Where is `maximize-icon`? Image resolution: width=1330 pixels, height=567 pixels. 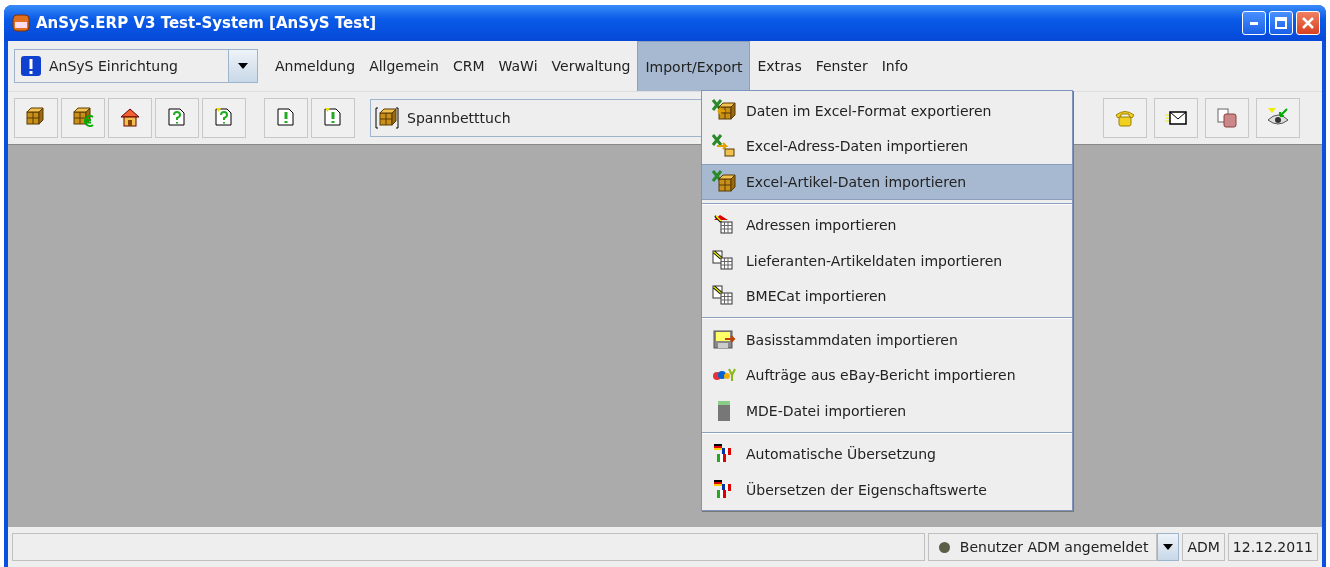
maximize-icon is located at coordinates (1281, 23).